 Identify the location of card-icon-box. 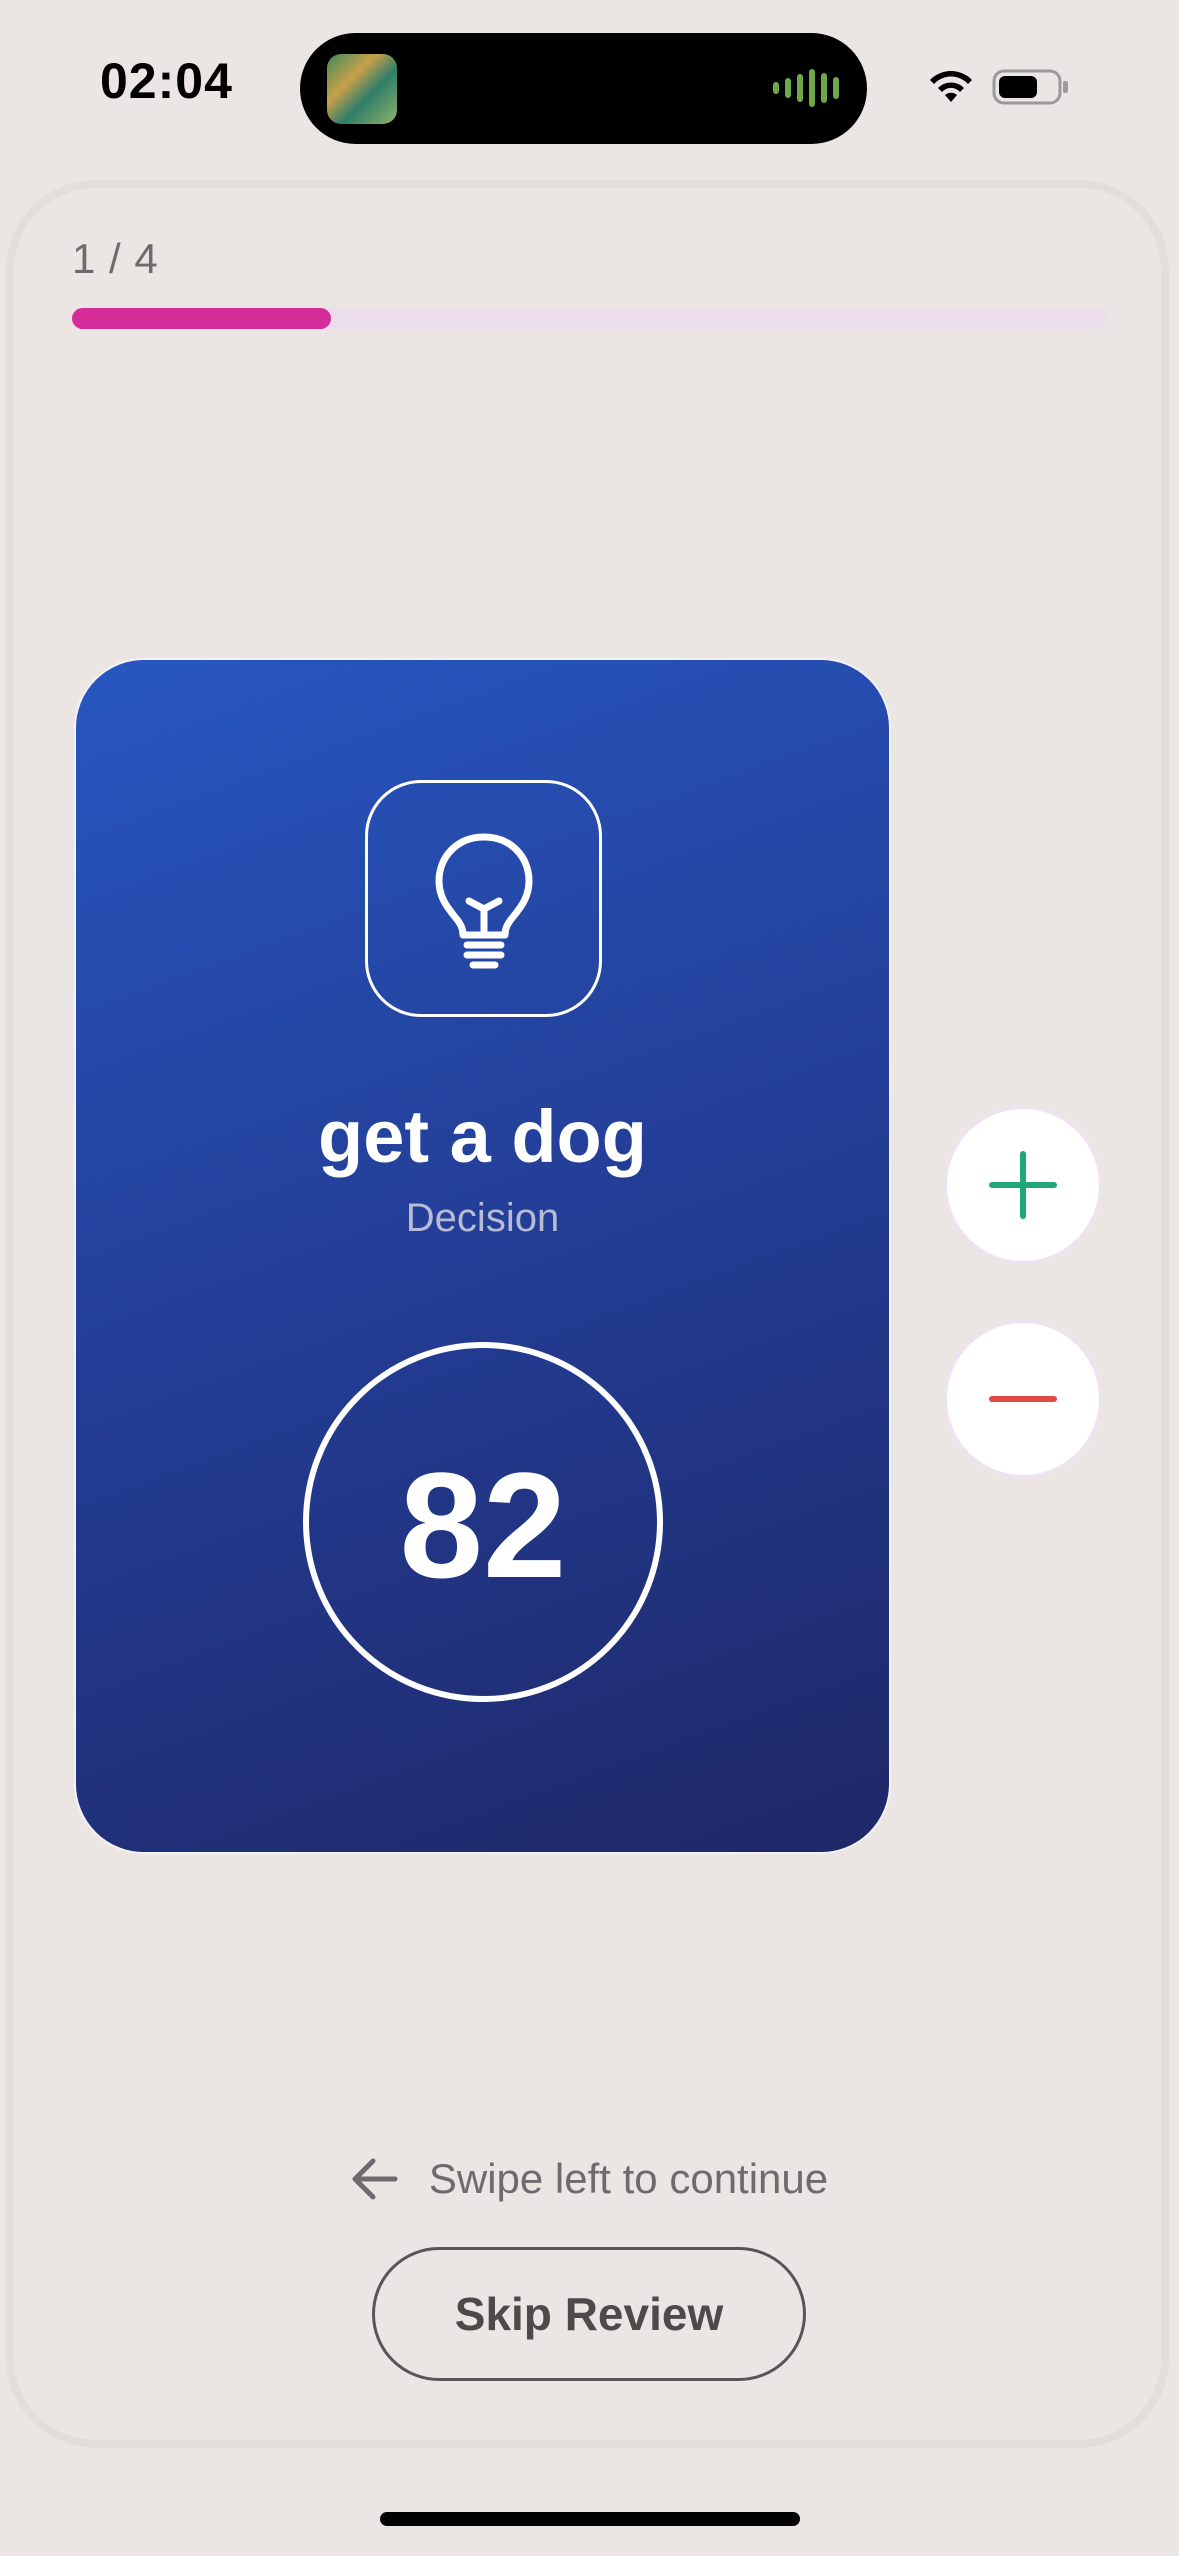
(483, 898).